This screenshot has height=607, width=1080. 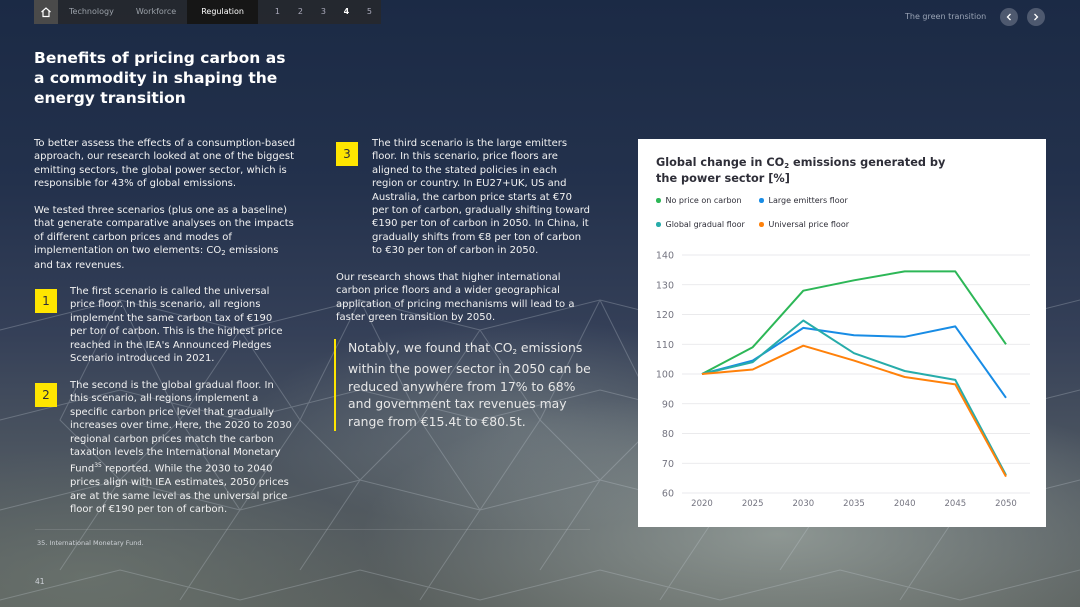 What do you see at coordinates (665, 345) in the screenshot?
I see `y-tick-label: 110` at bounding box center [665, 345].